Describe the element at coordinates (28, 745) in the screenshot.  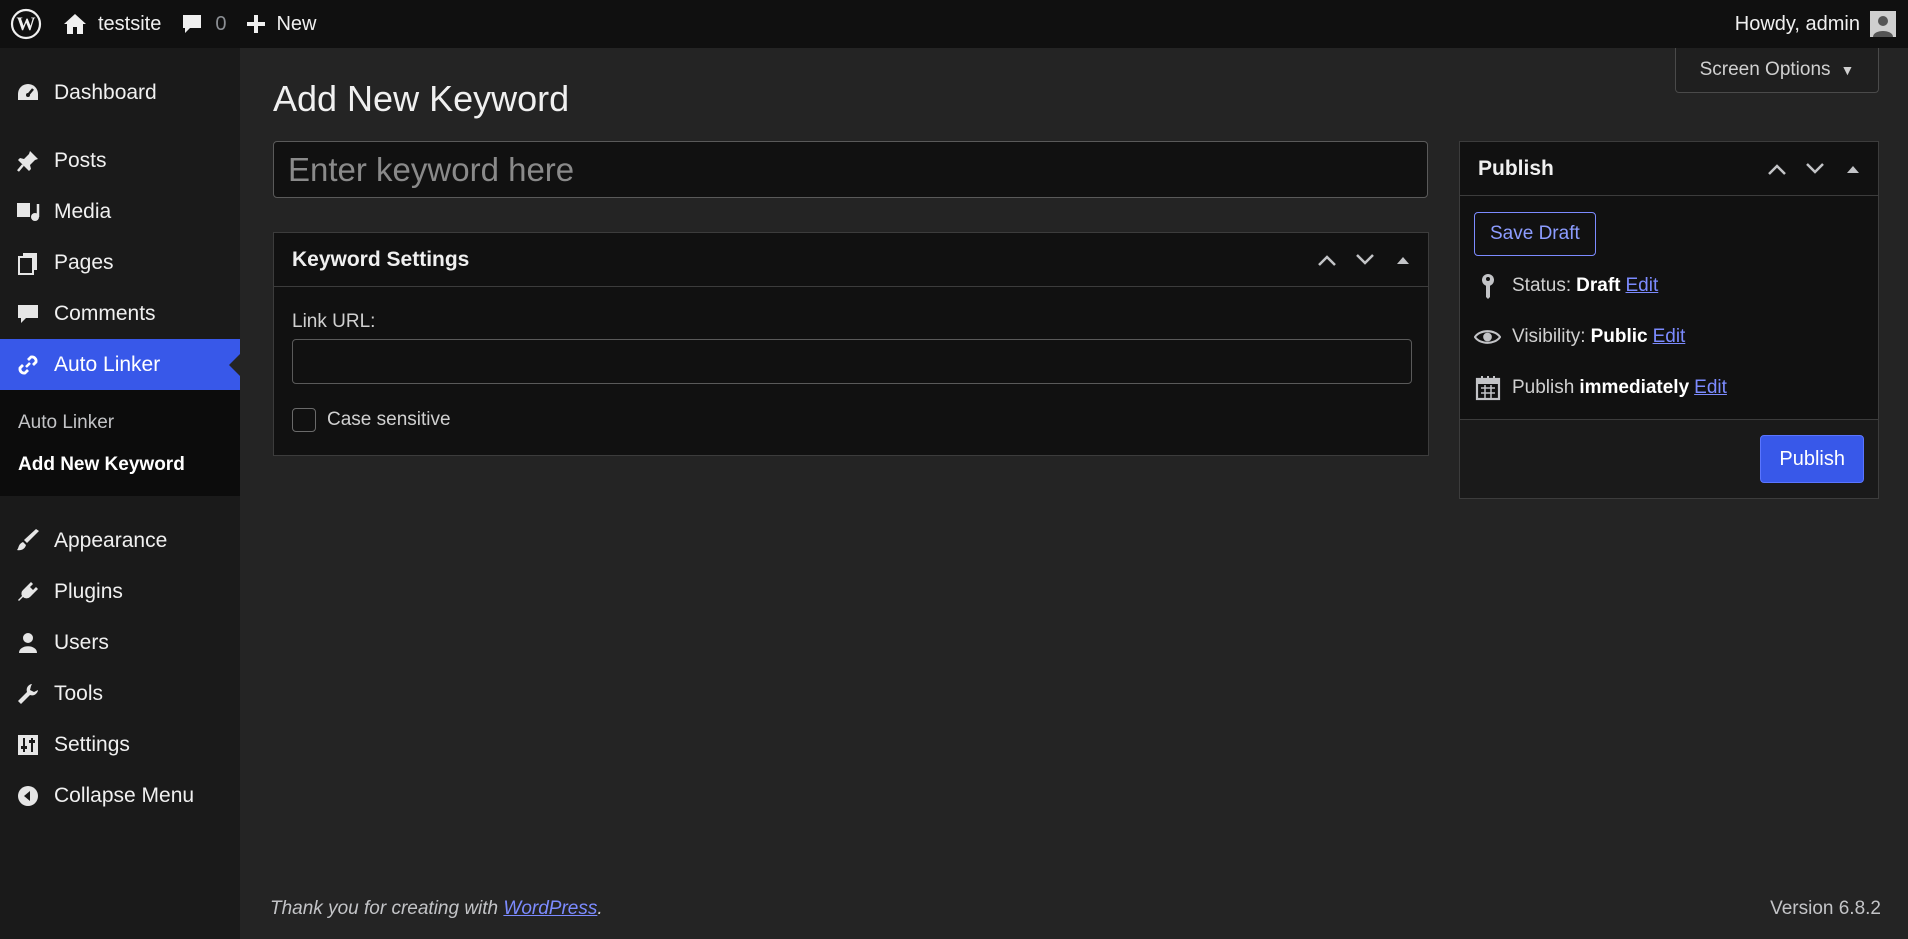
I see `sliders-icon` at that location.